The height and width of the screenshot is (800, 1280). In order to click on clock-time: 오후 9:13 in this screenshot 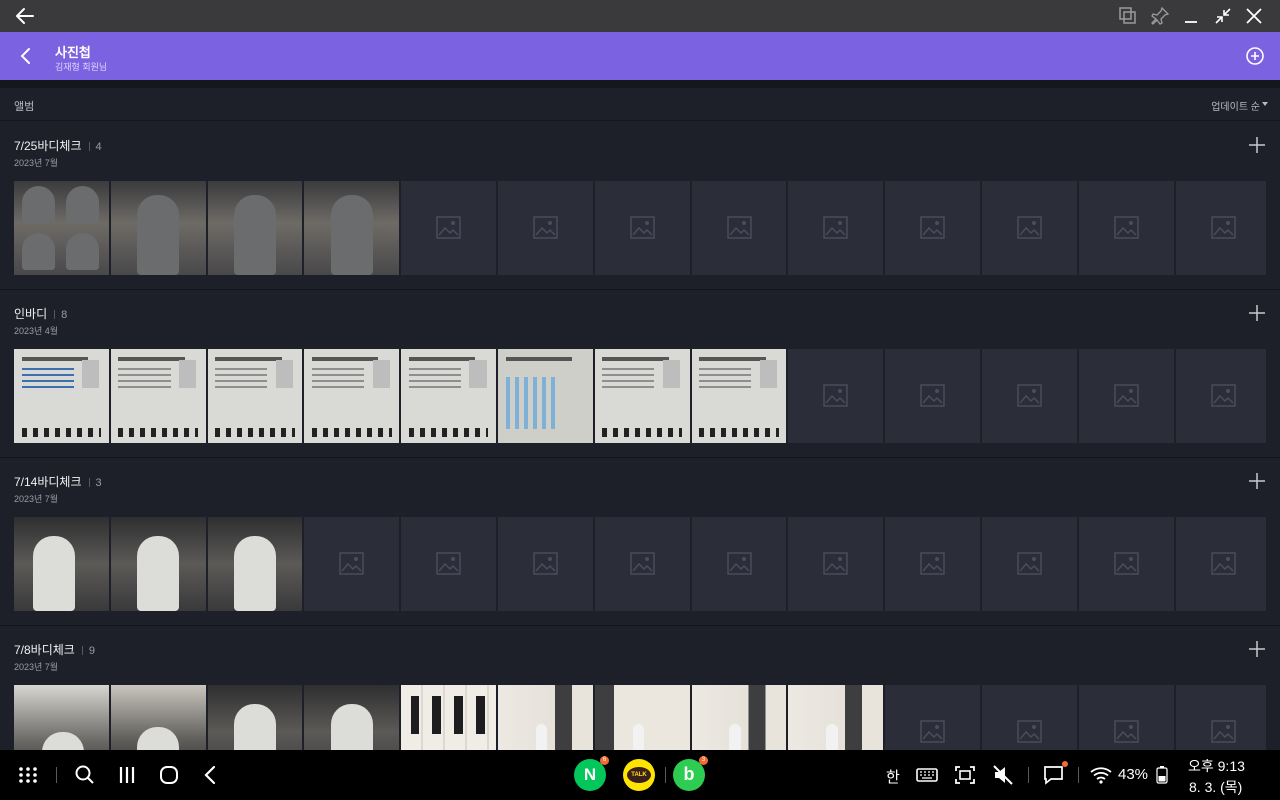, I will do `click(1216, 766)`.